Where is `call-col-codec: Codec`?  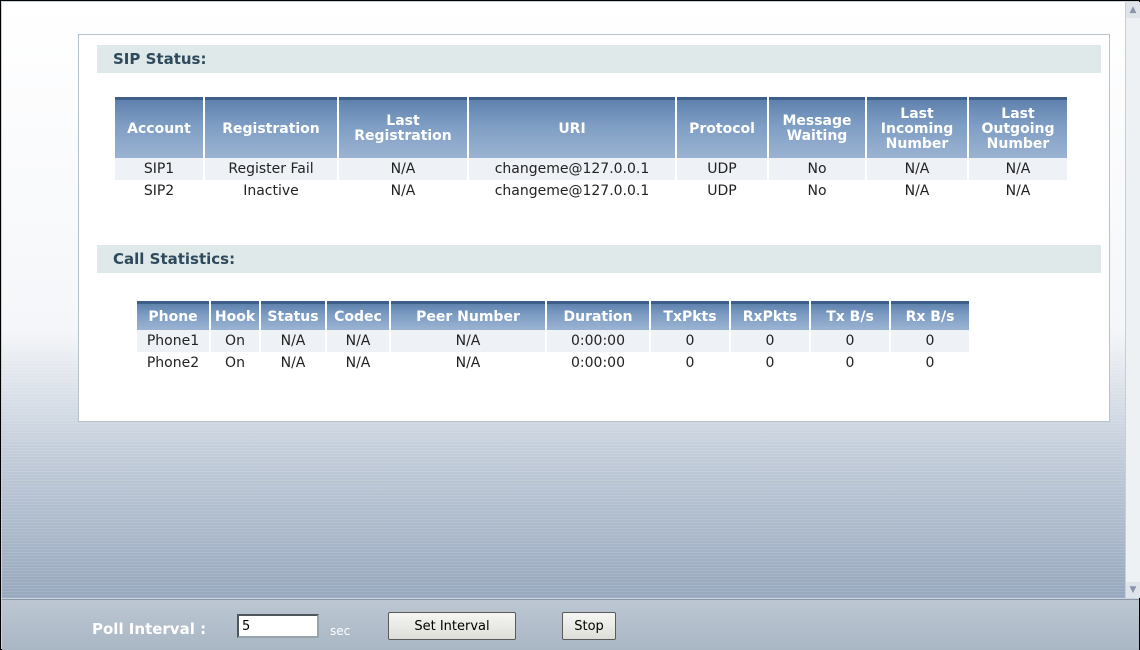 call-col-codec: Codec is located at coordinates (358, 315).